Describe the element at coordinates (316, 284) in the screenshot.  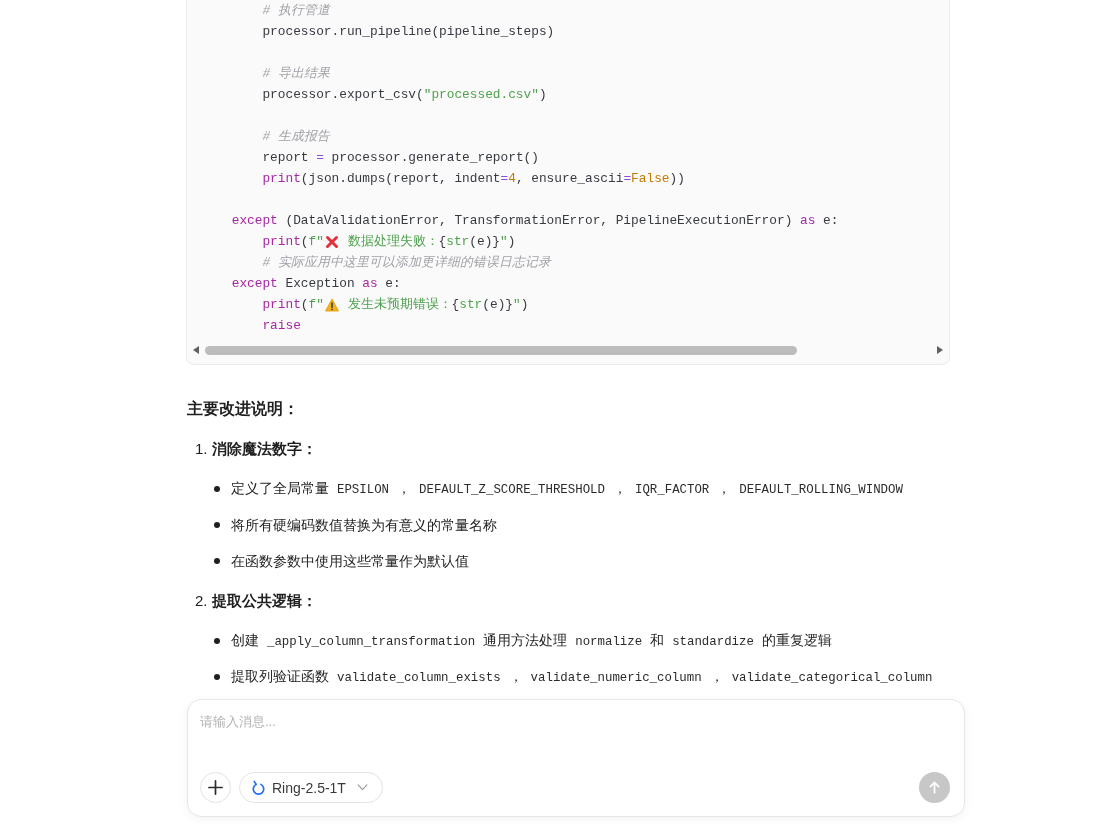
I see `code-line: except Exception as e:` at that location.